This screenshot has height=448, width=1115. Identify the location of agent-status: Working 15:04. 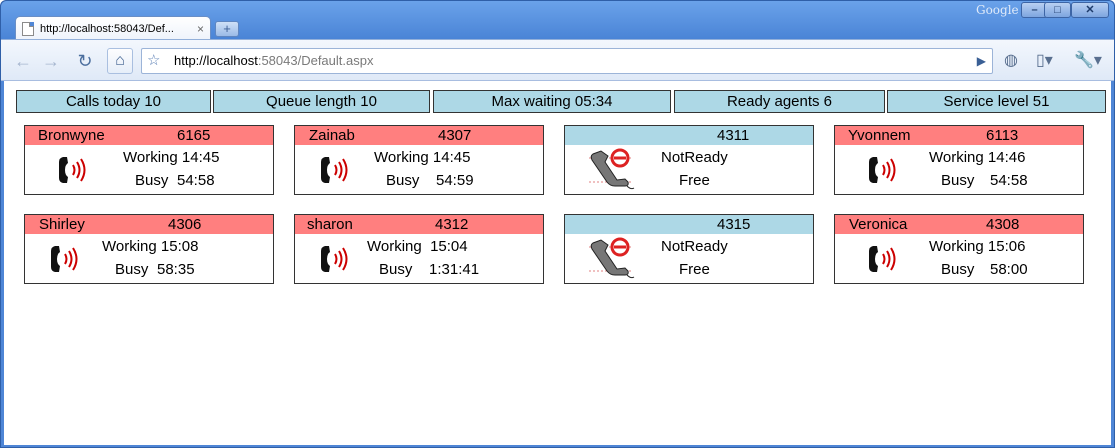
(417, 246).